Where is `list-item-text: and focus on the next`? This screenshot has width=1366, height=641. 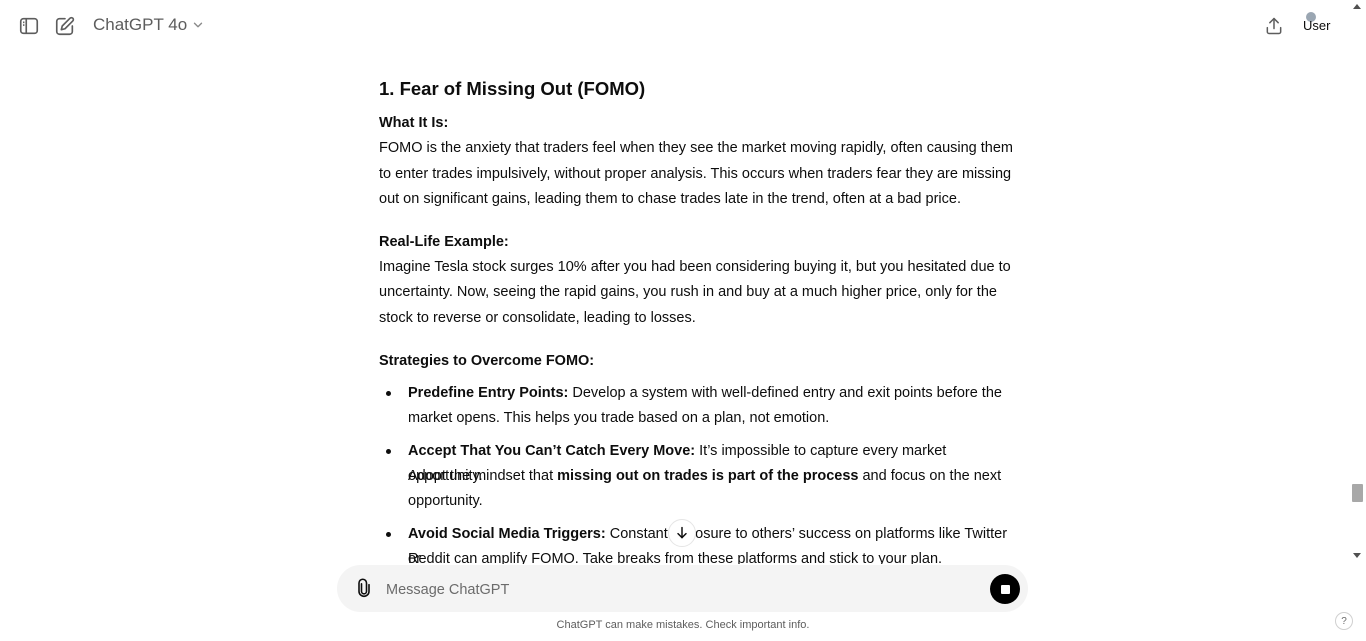 list-item-text: and focus on the next is located at coordinates (930, 476).